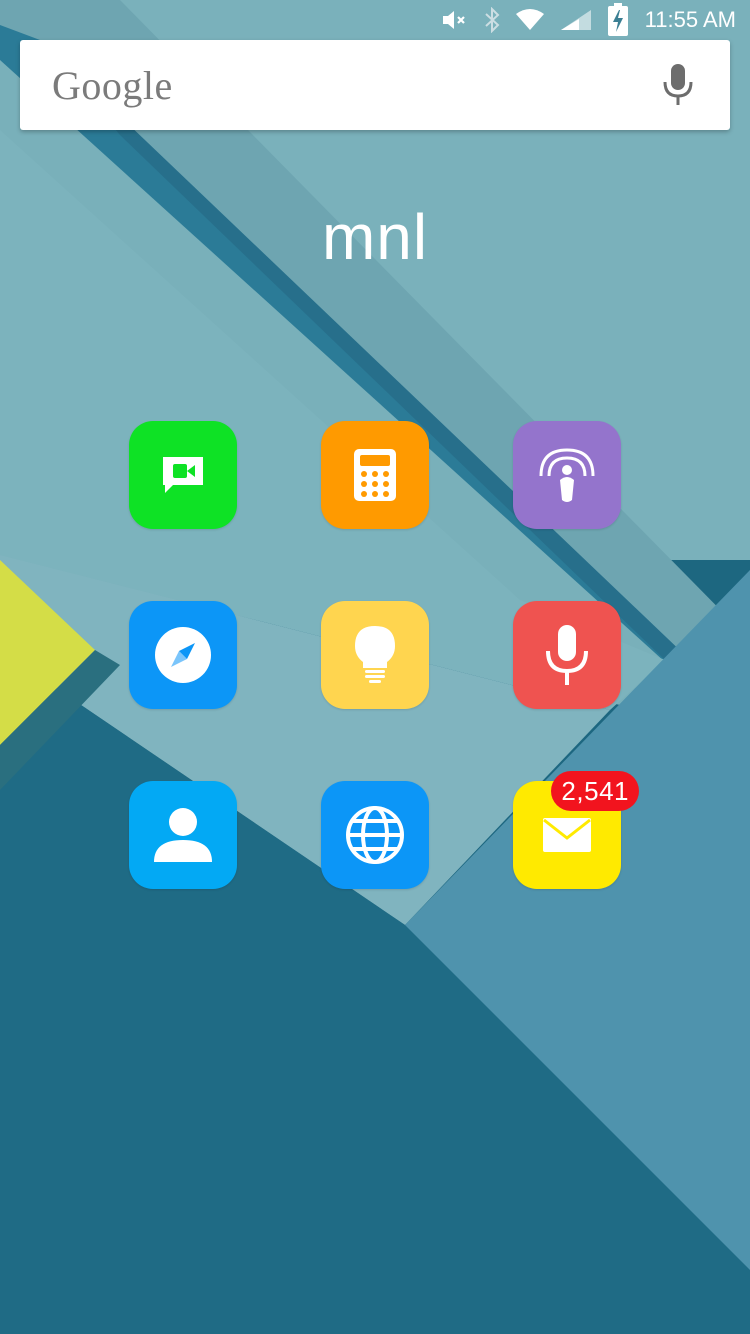 The image size is (750, 1334). I want to click on google-logo: Google, so click(112, 85).